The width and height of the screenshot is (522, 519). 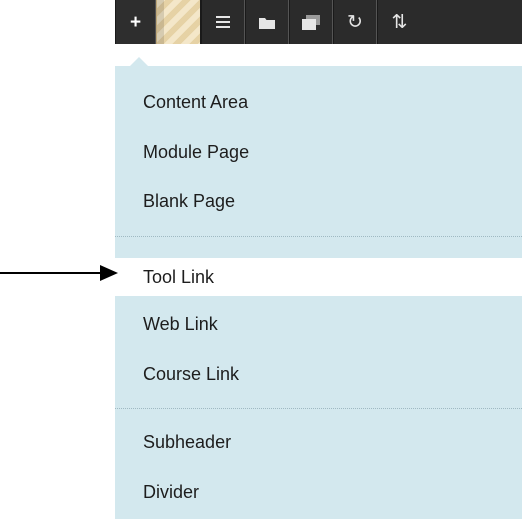 I want to click on list-icon, so click(x=223, y=22).